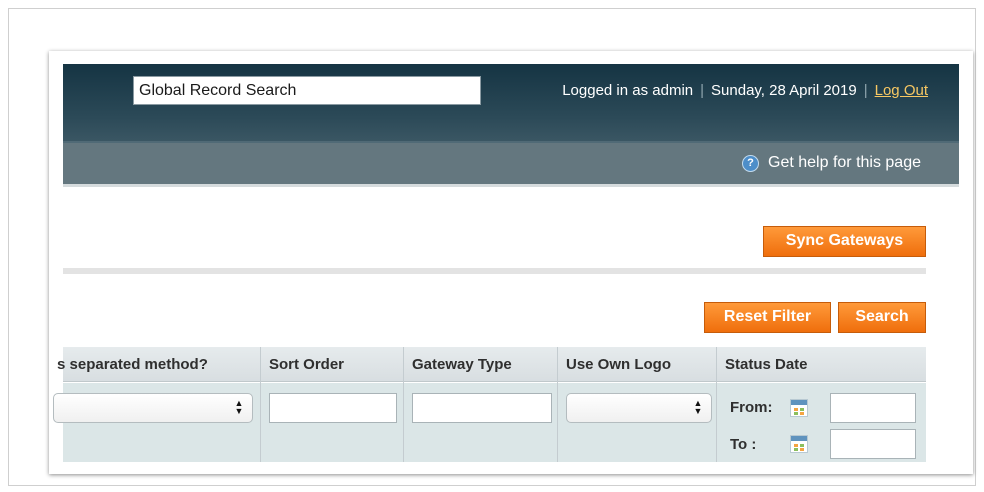 This screenshot has height=492, width=984. Describe the element at coordinates (639, 408) in the screenshot. I see `use-own-logo-select: ▲ ▼` at that location.